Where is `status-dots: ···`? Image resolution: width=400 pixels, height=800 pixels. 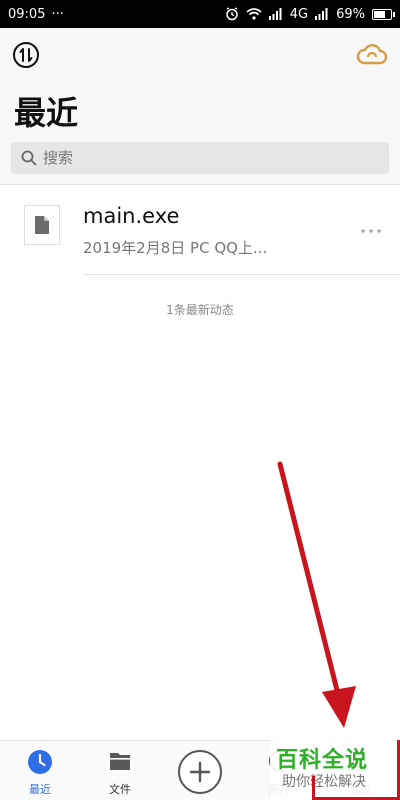
status-dots: ··· is located at coordinates (57, 14).